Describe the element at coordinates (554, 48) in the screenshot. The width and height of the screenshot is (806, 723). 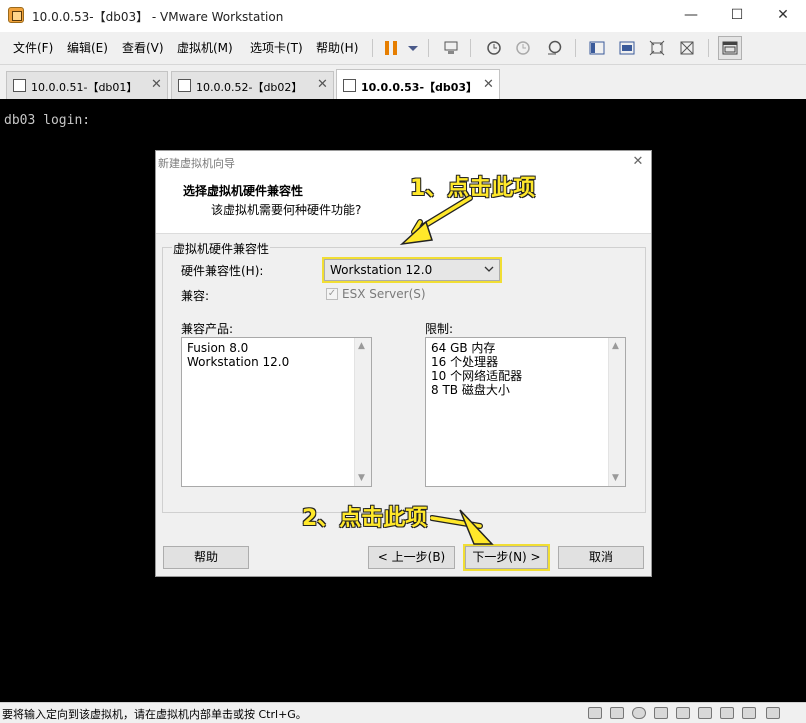
I see `snapshot-manager-icon` at that location.